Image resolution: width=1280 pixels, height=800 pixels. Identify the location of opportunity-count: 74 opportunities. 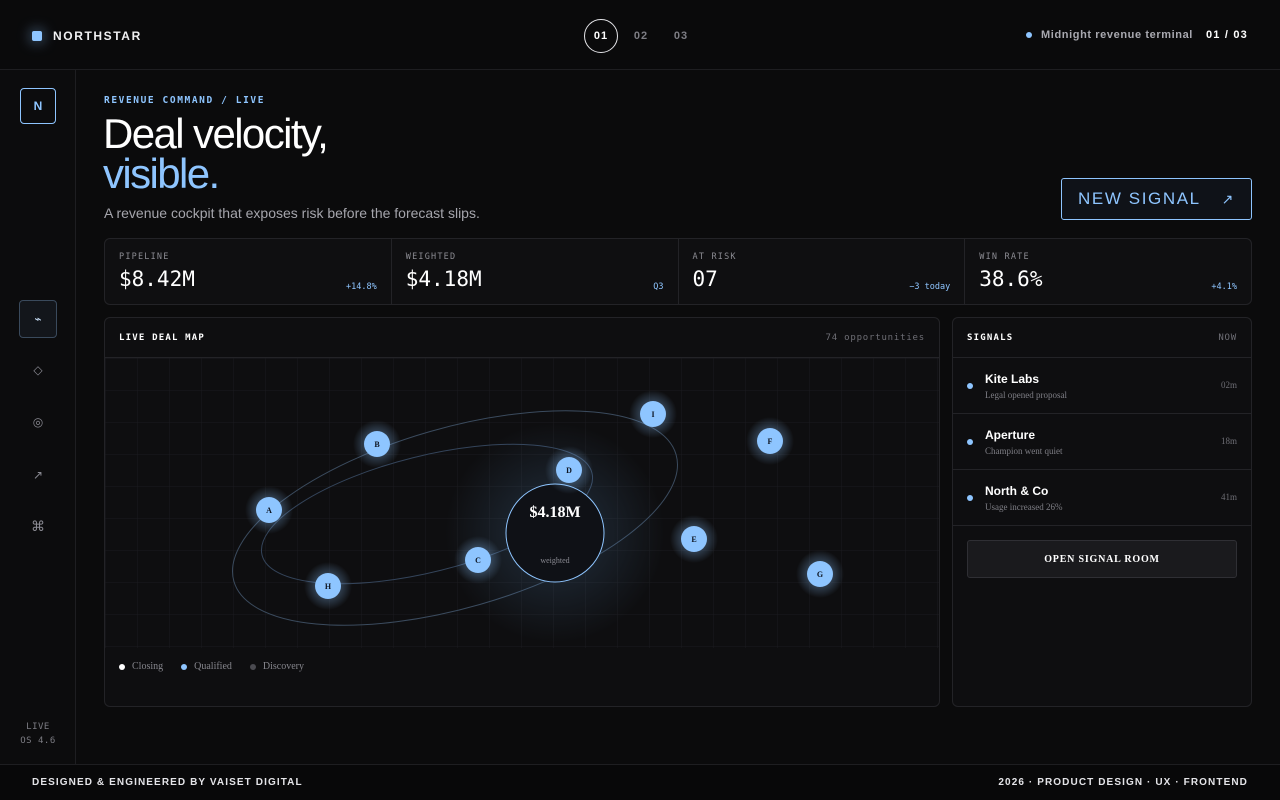
(875, 337).